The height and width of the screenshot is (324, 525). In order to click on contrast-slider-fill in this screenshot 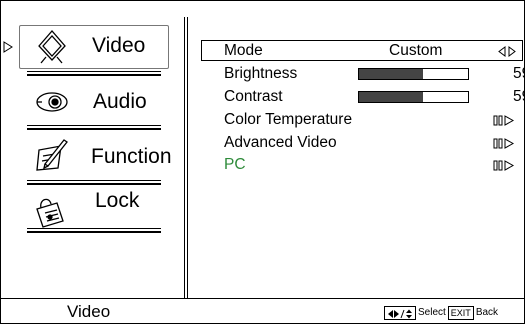, I will do `click(391, 97)`.